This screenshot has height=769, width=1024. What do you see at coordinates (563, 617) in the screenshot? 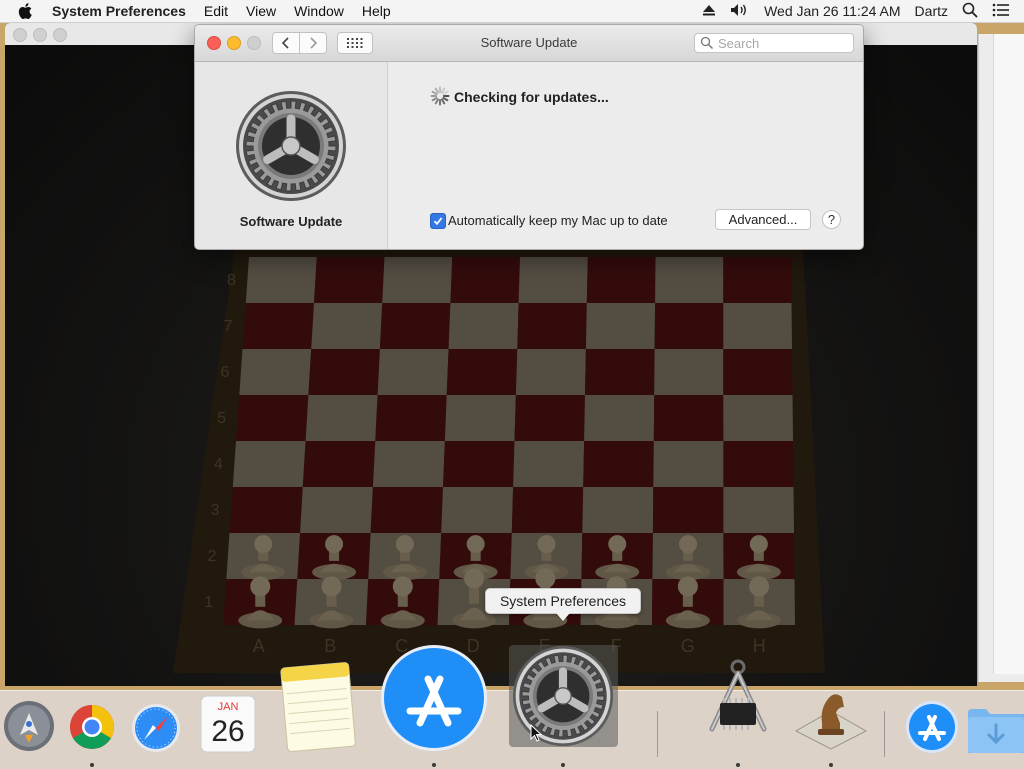
I see `tooltip-arrow` at bounding box center [563, 617].